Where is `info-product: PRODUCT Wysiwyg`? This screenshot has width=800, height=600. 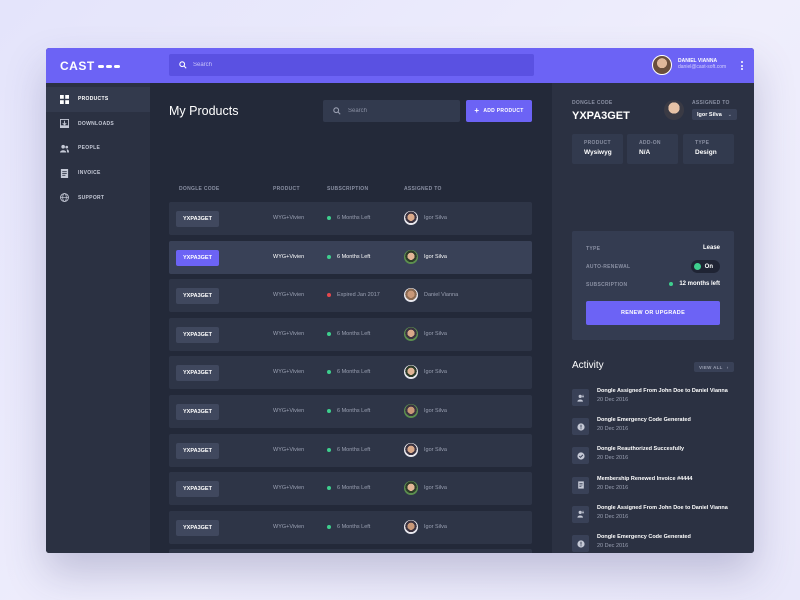
info-product: PRODUCT Wysiwyg is located at coordinates (597, 149).